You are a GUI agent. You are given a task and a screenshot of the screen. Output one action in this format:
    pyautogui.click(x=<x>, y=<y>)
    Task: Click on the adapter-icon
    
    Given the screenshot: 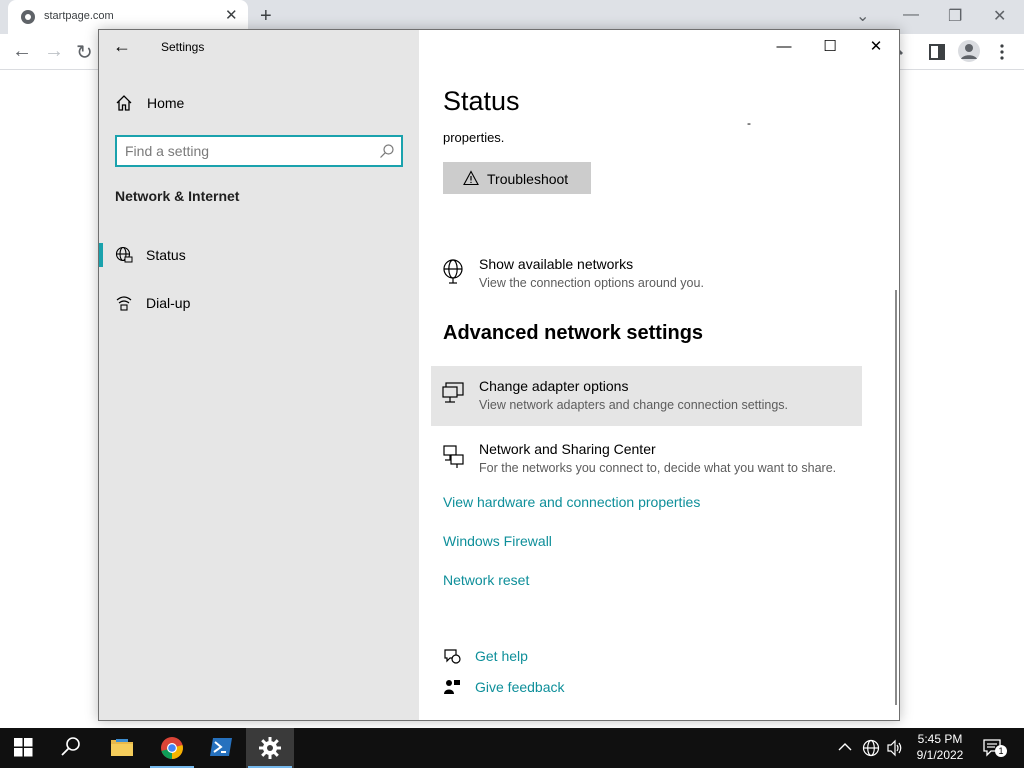 What is the action you would take?
    pyautogui.click(x=453, y=392)
    